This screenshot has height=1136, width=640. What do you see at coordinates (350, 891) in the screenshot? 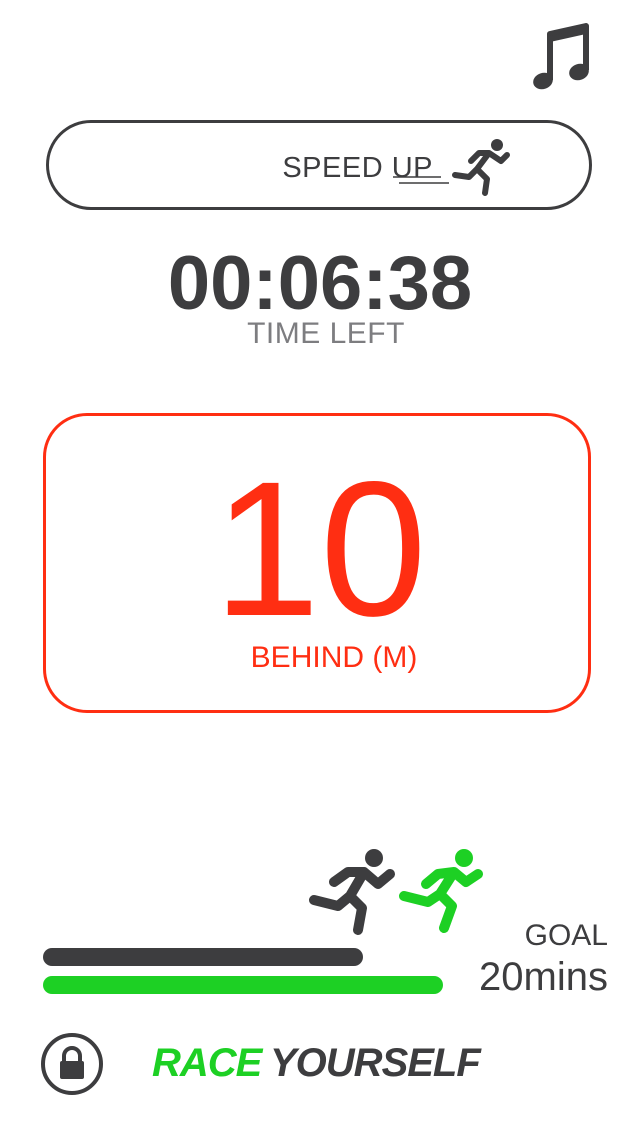
I see `player-runner-icon` at bounding box center [350, 891].